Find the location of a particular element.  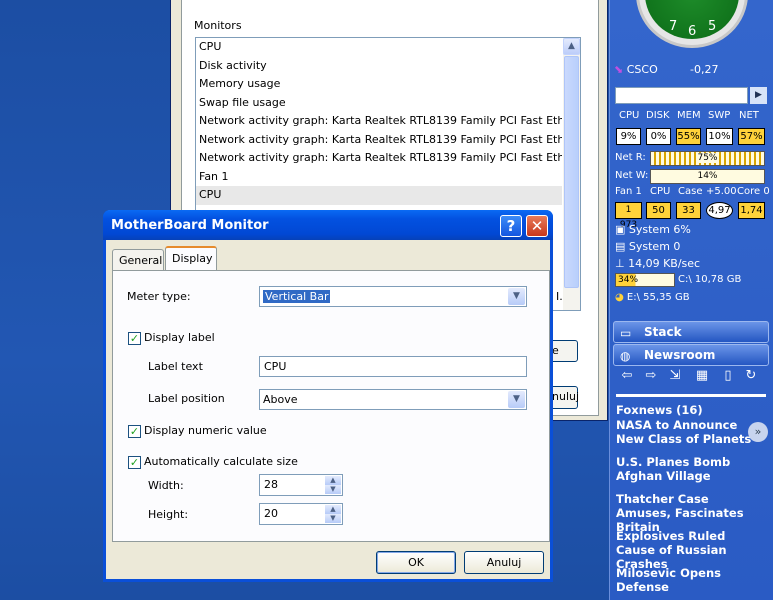

import-icon: ⇲ is located at coordinates (675, 376).